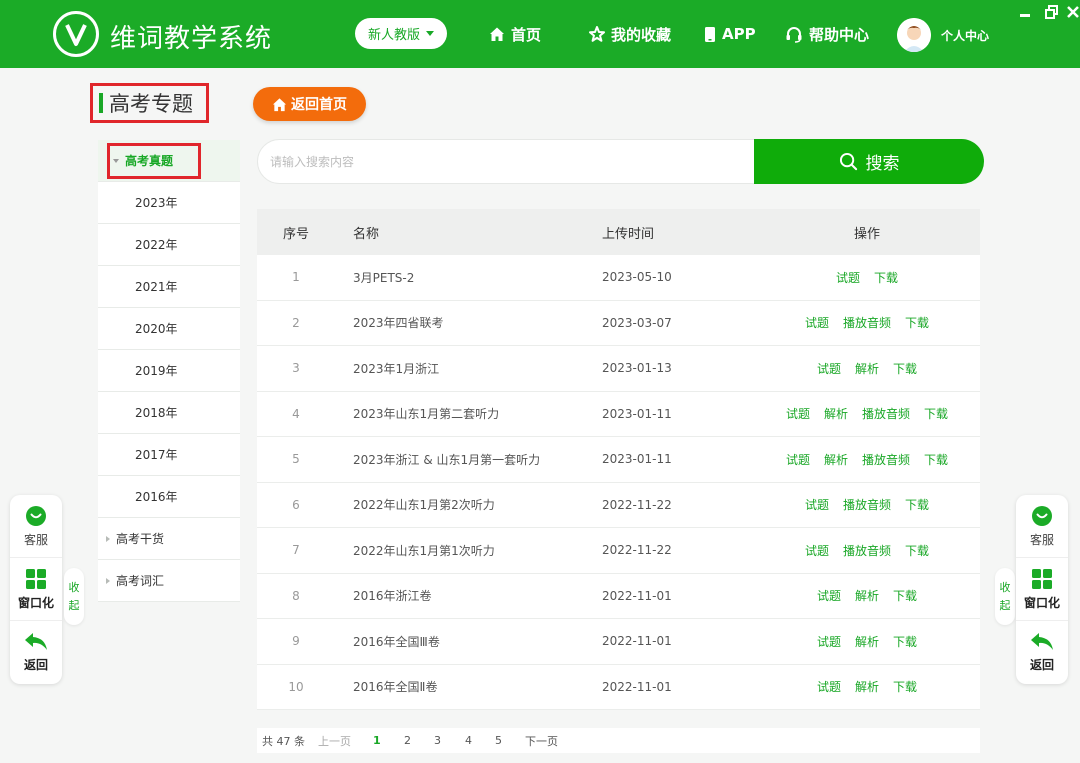  What do you see at coordinates (149, 103) in the screenshot?
I see `section-title-box: 高考专题` at bounding box center [149, 103].